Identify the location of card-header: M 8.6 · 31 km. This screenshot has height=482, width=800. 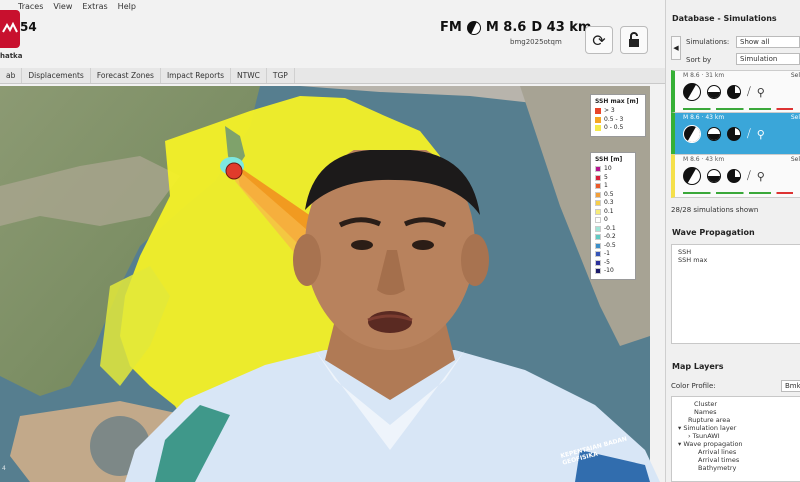
(704, 75).